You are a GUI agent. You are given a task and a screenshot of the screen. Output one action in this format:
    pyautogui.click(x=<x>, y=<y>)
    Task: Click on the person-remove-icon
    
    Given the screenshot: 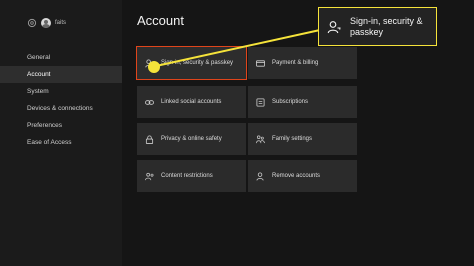 What is the action you would take?
    pyautogui.click(x=260, y=176)
    